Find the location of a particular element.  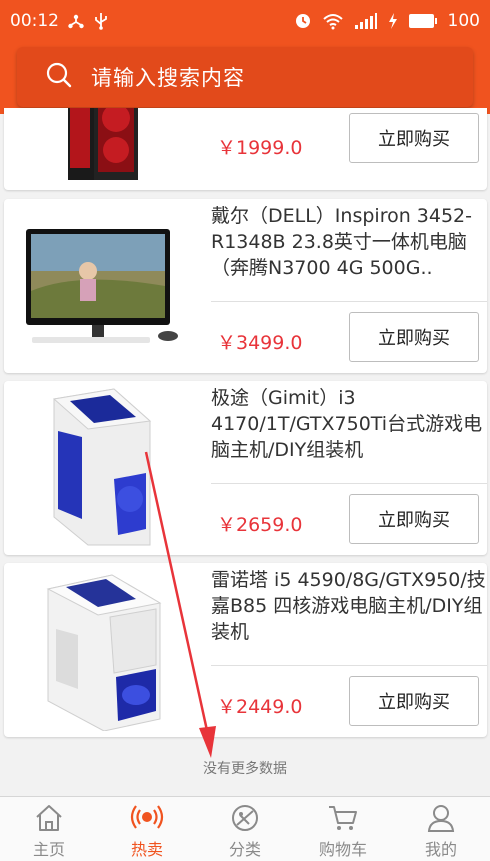

search-icon is located at coordinates (59, 77).